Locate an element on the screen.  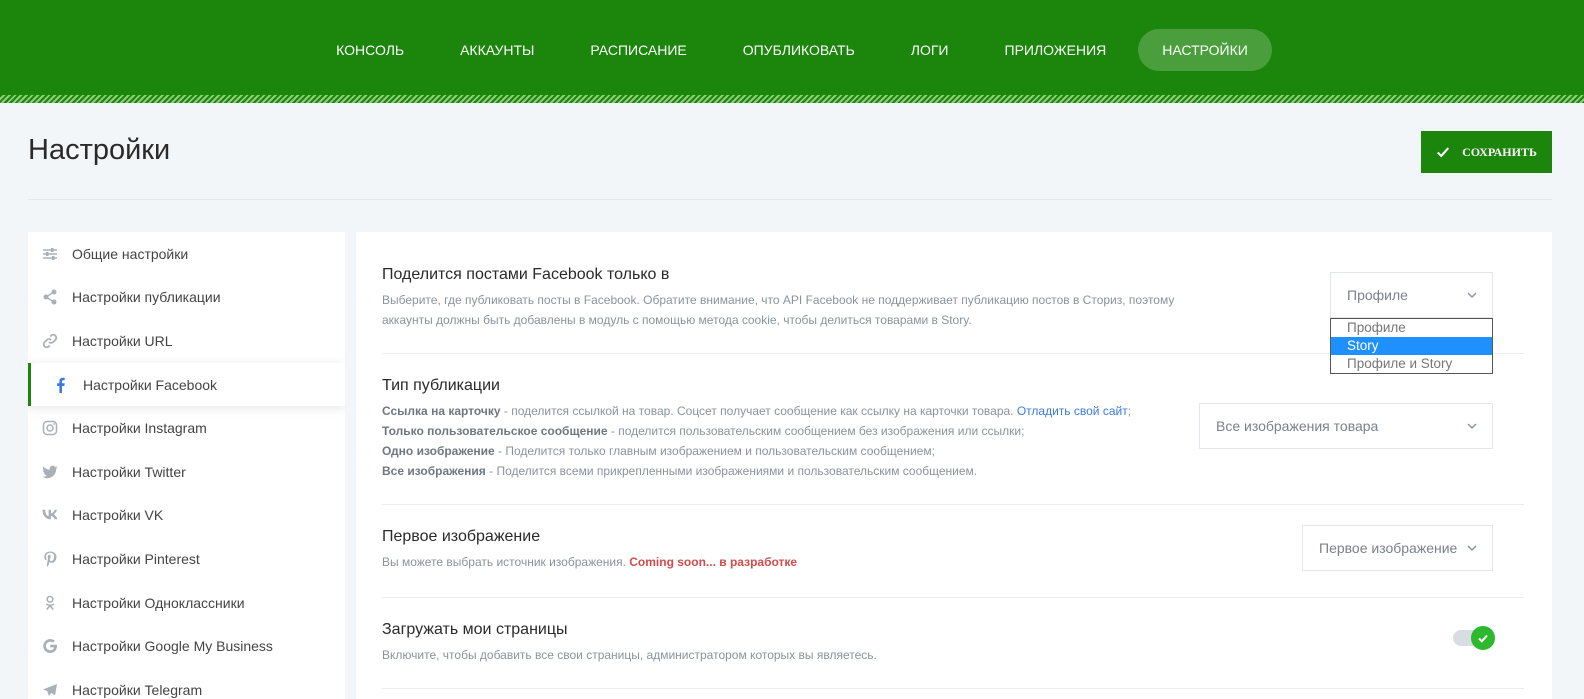
sliders-icon is located at coordinates (50, 254).